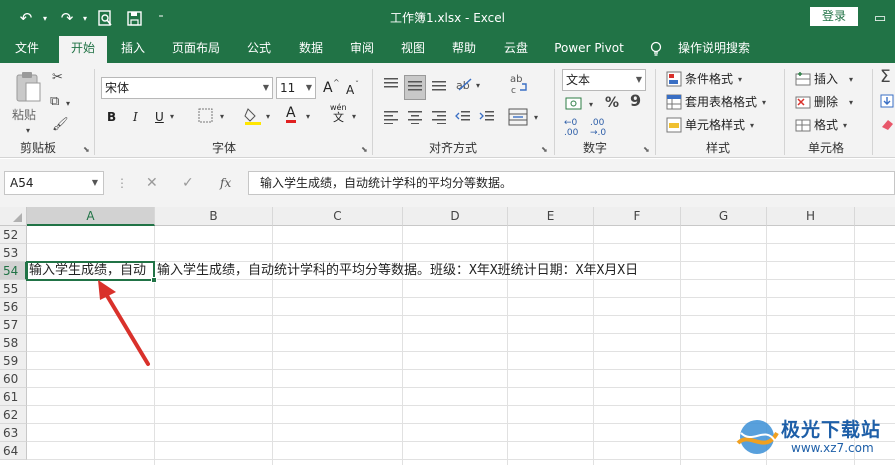  Describe the element at coordinates (28, 91) in the screenshot. I see `paste-icon` at that location.